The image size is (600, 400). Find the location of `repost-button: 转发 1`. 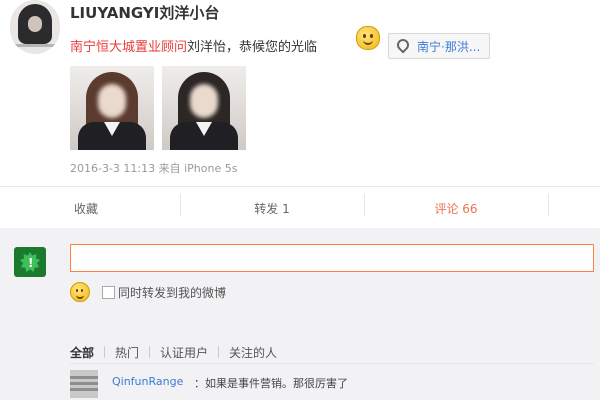

repost-button: 转发 1 is located at coordinates (272, 208).